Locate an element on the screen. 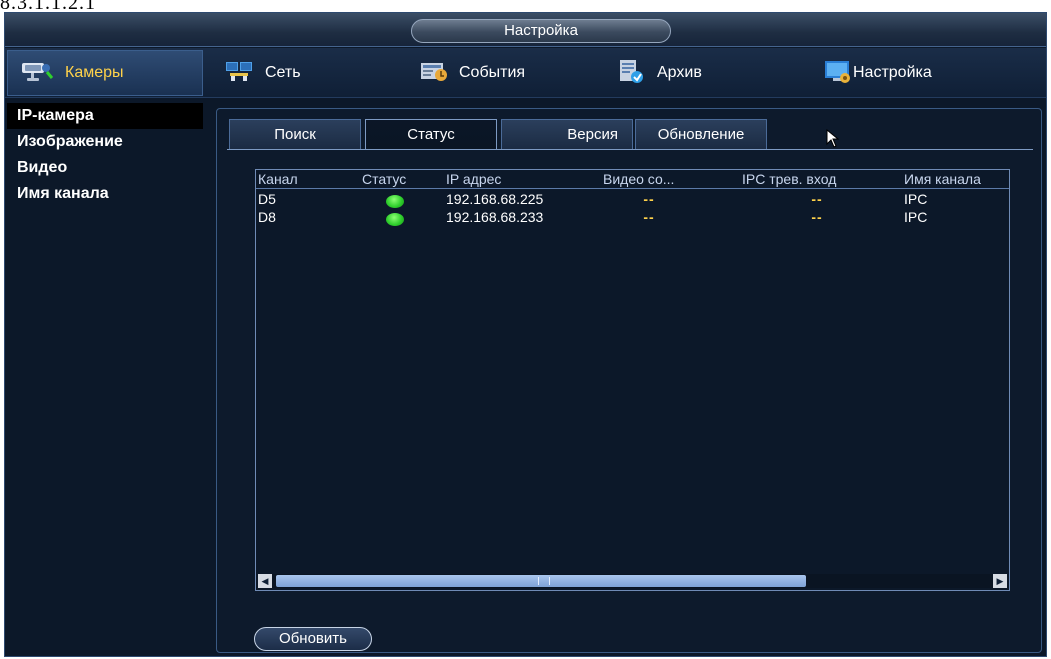  events-icon is located at coordinates (434, 73).